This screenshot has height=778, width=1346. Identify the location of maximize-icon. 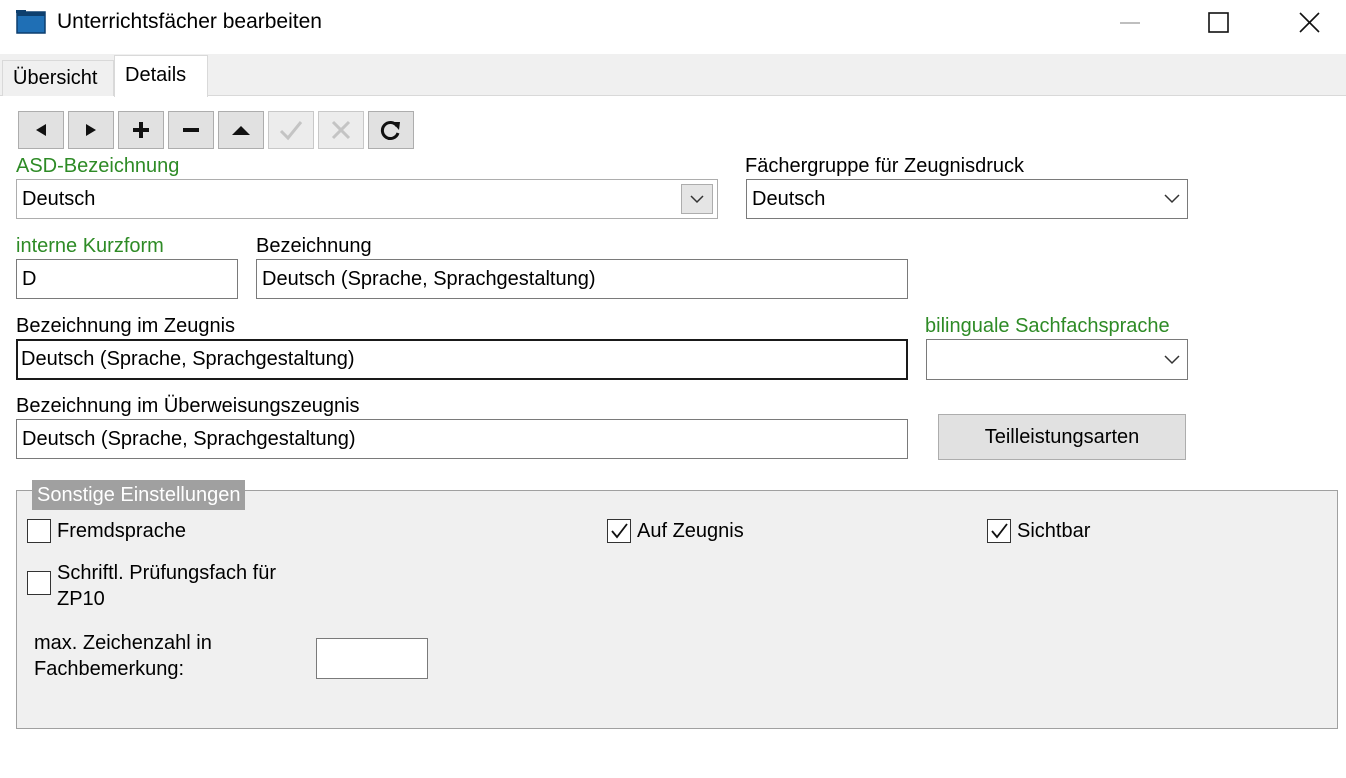
(1218, 22).